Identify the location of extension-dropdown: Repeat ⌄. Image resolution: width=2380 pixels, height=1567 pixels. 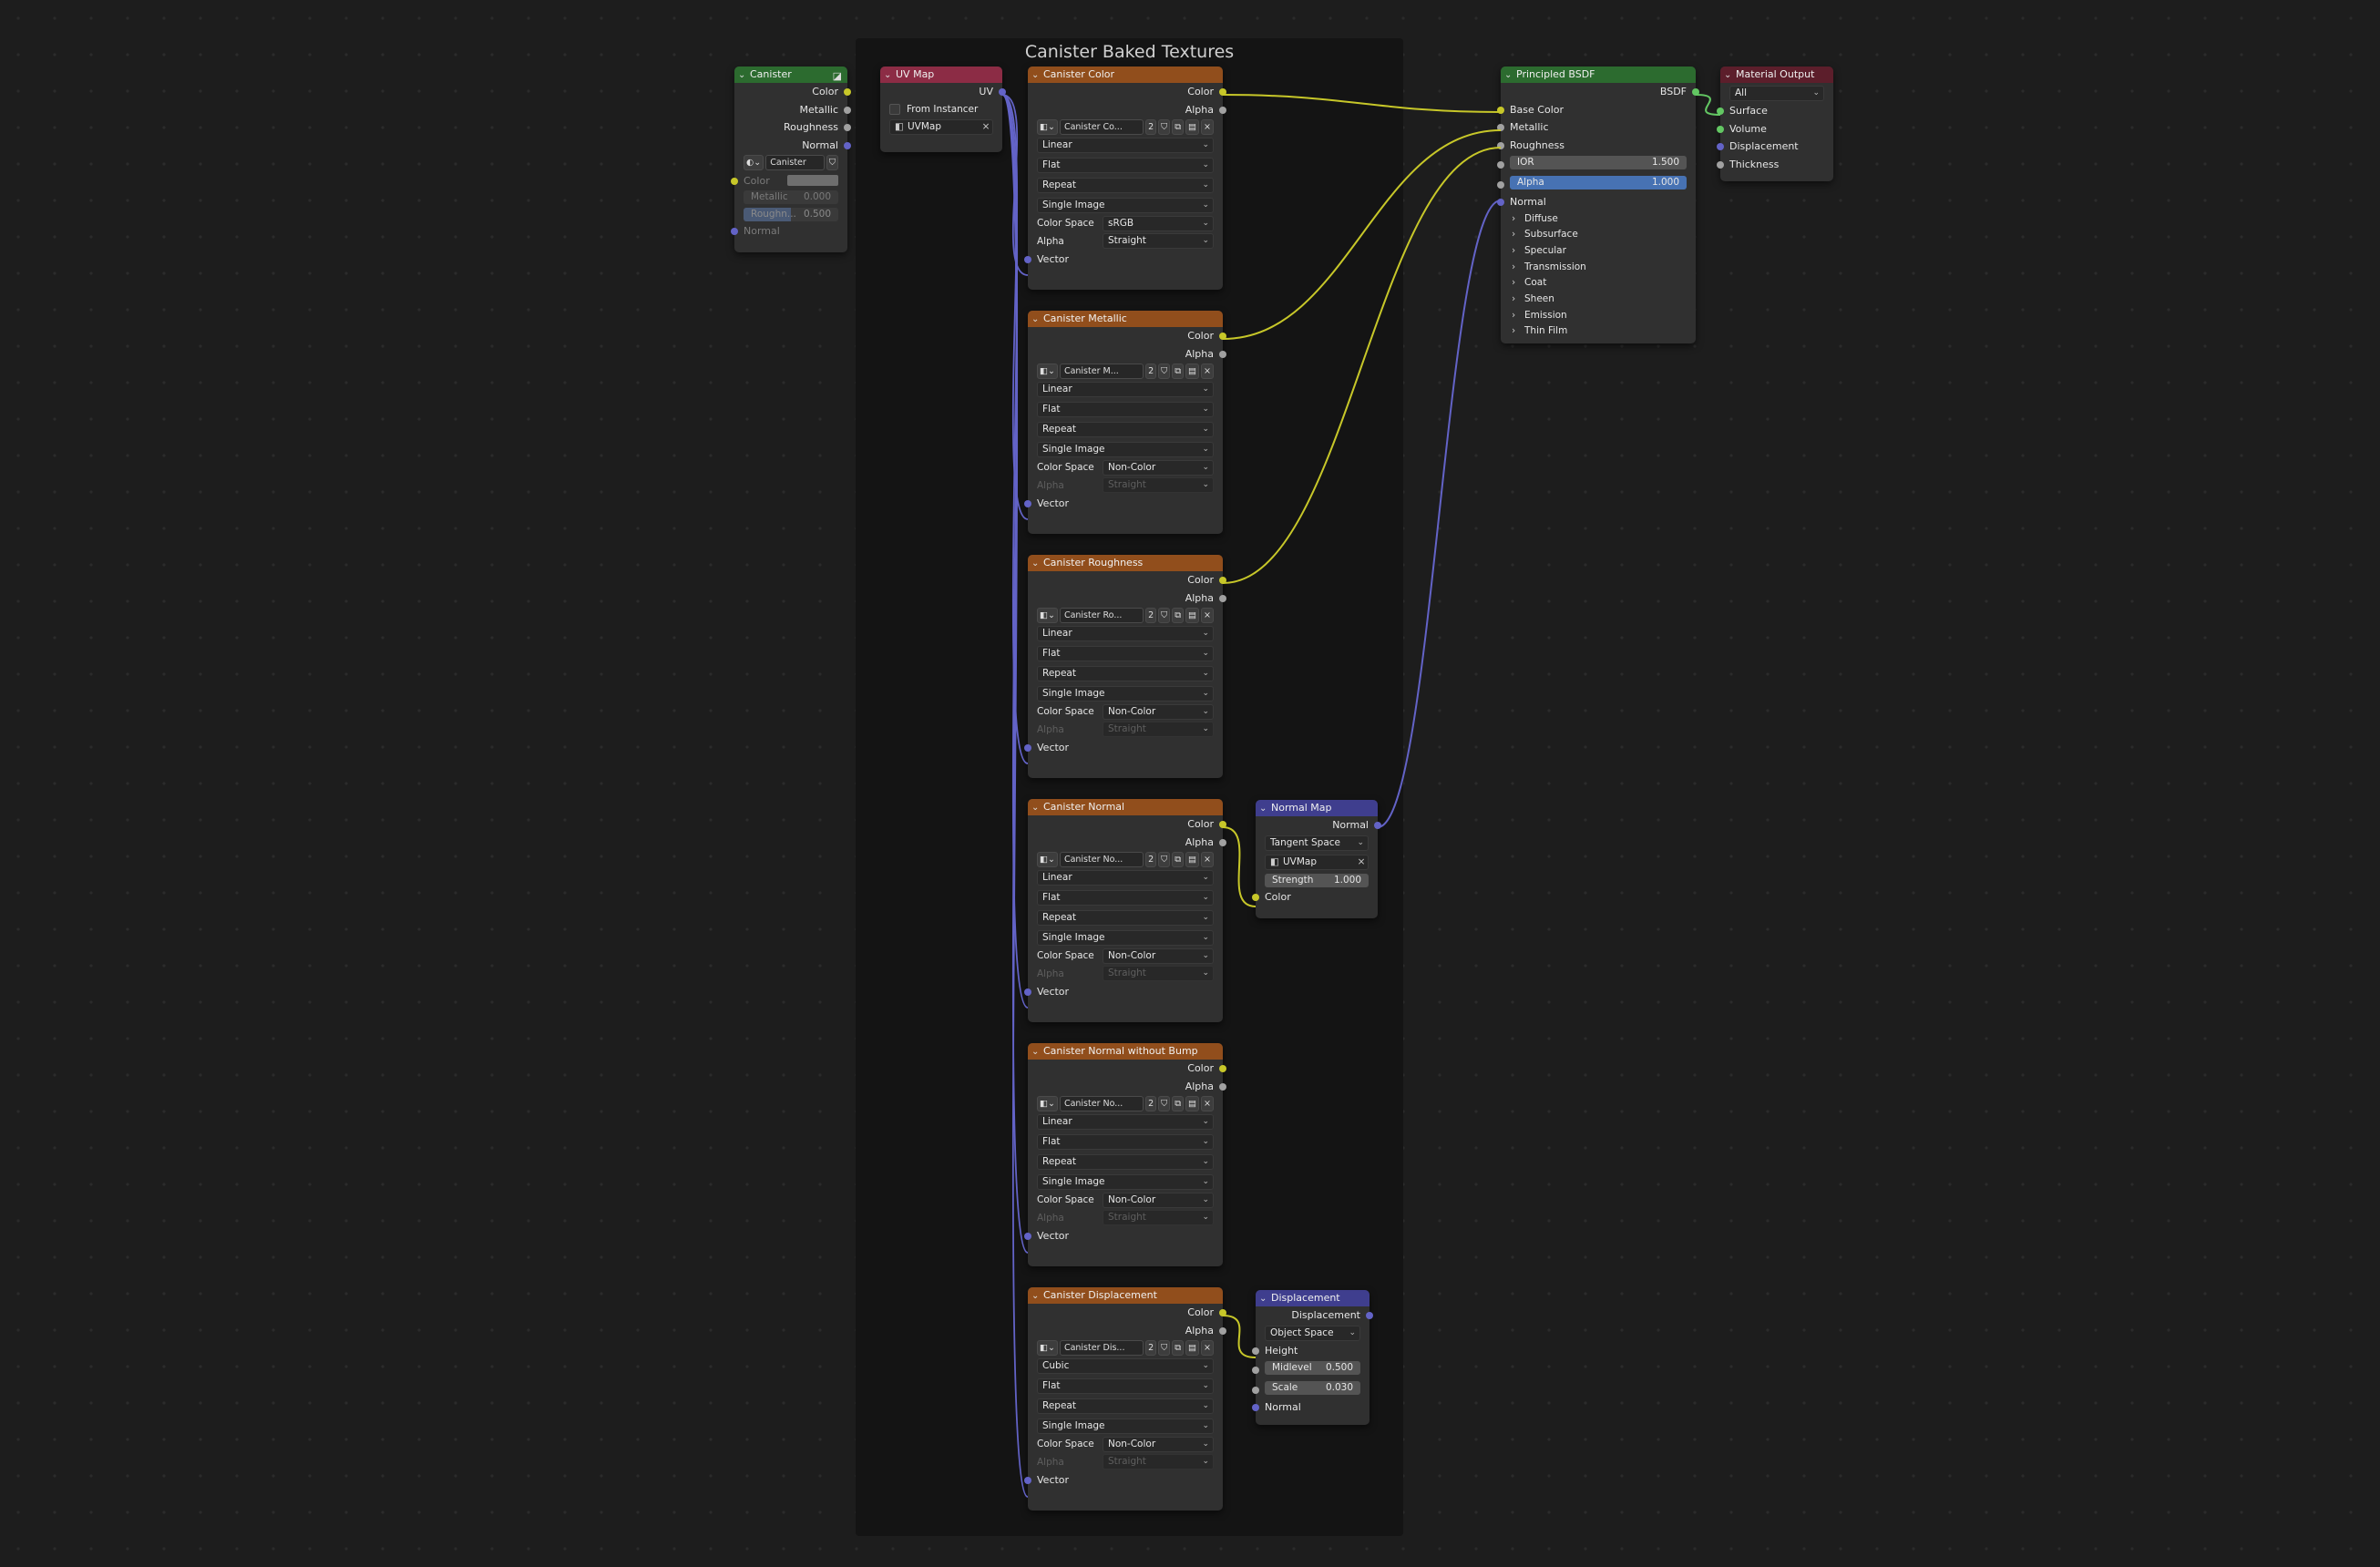
(1126, 673).